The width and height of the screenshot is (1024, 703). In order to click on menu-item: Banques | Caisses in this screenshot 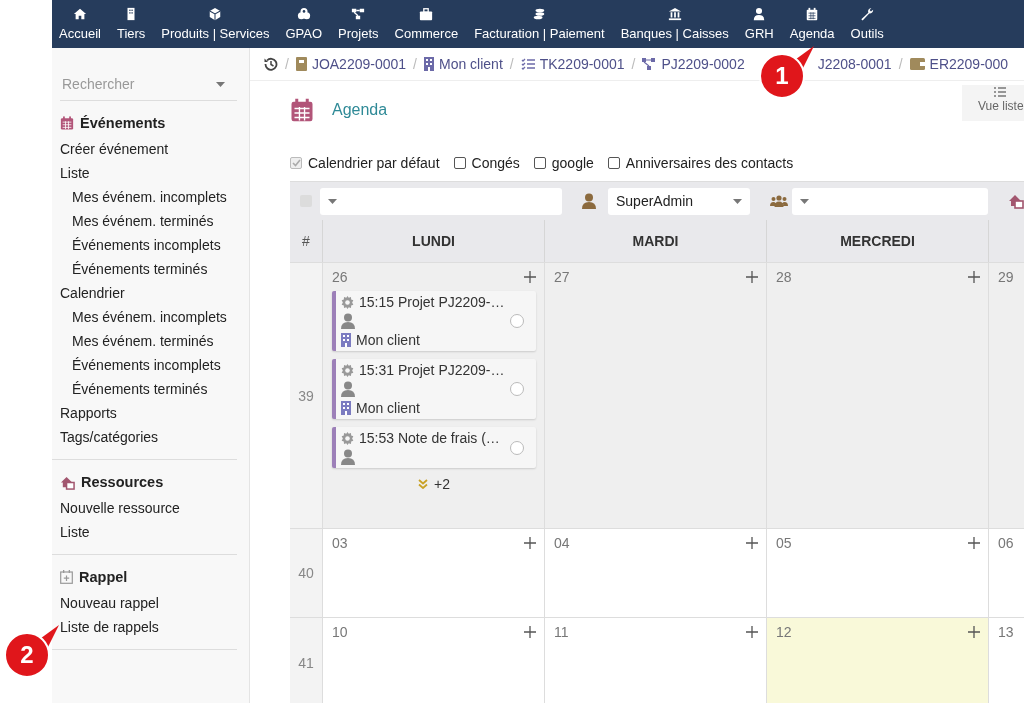, I will do `click(674, 24)`.